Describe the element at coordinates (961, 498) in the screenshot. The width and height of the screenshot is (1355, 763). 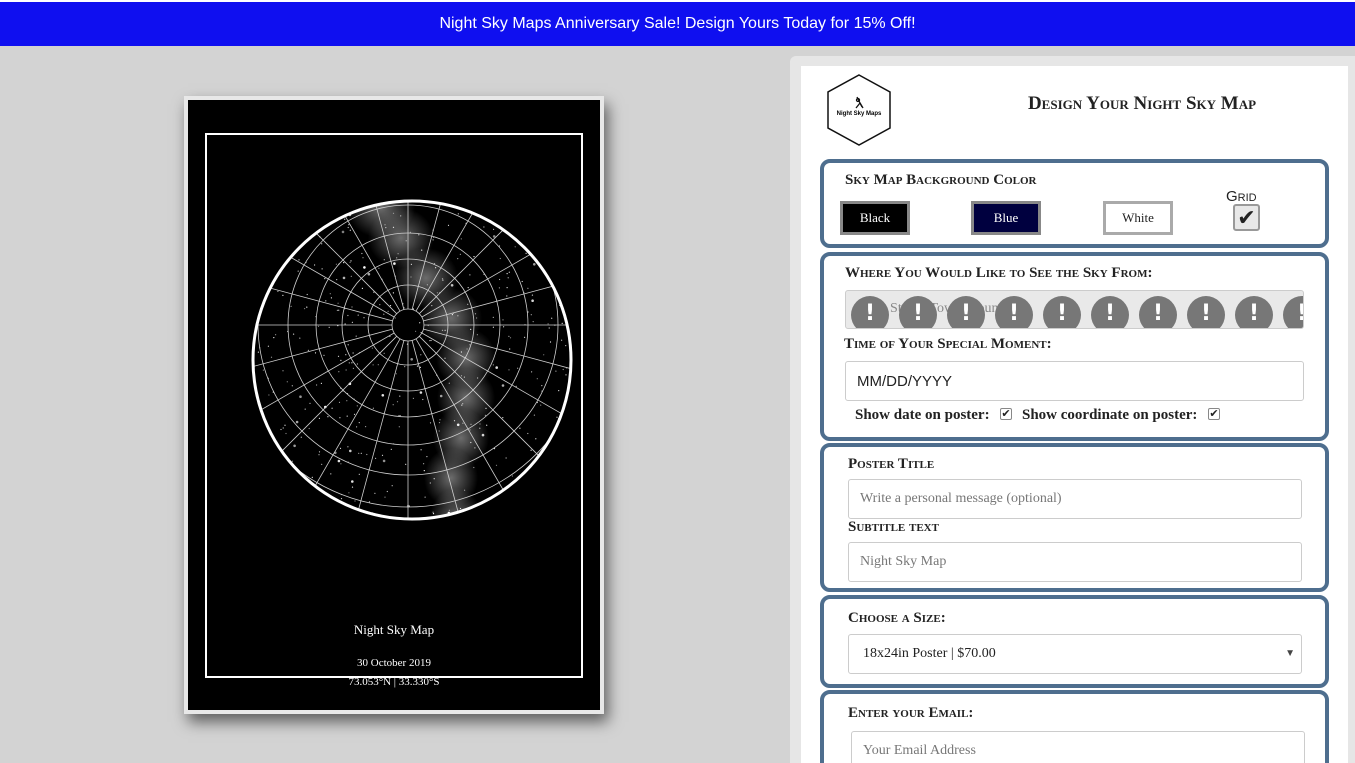
I see `poster-title-placeholder: Write a personal message (optional)` at that location.